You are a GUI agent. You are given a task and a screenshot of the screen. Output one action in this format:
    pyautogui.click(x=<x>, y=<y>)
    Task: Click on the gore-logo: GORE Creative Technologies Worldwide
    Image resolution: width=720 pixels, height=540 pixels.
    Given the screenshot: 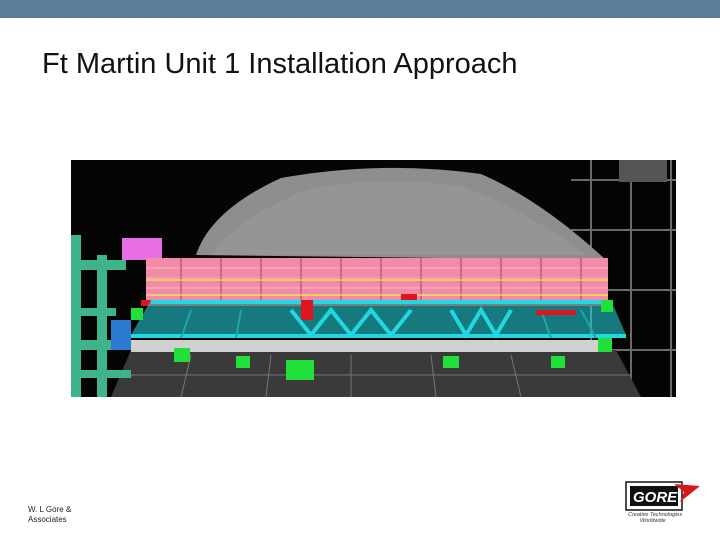 What is the action you would take?
    pyautogui.click(x=664, y=500)
    